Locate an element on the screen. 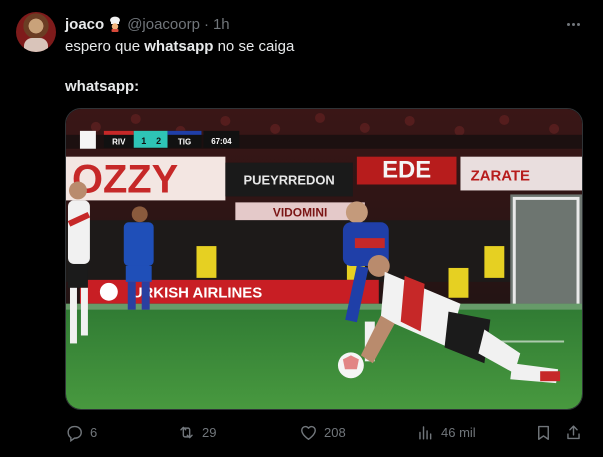  author-name: joaco is located at coordinates (84, 24).